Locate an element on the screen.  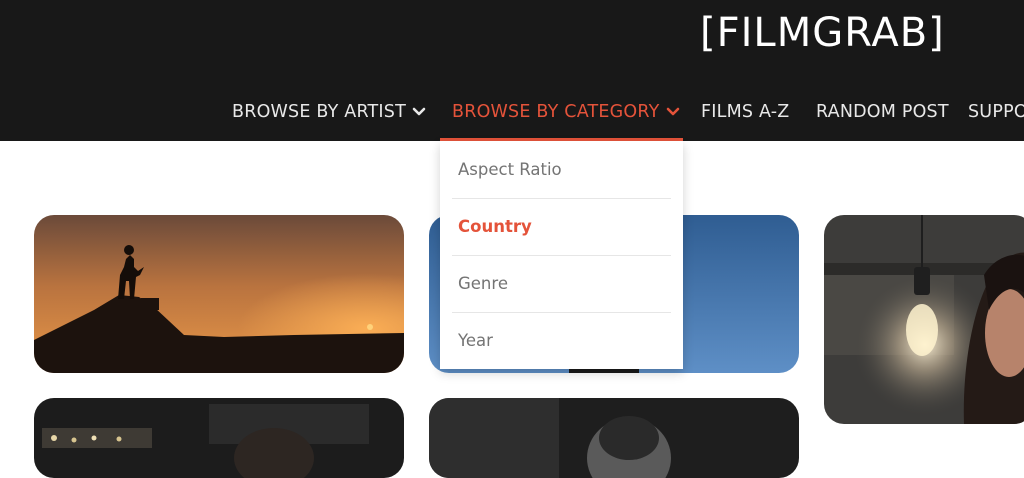
film-thumbnail-sunset-silhouette is located at coordinates (219, 294).